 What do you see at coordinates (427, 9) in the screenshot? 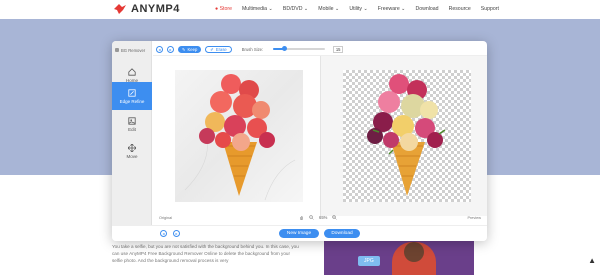
I see `nav-link: Download` at bounding box center [427, 9].